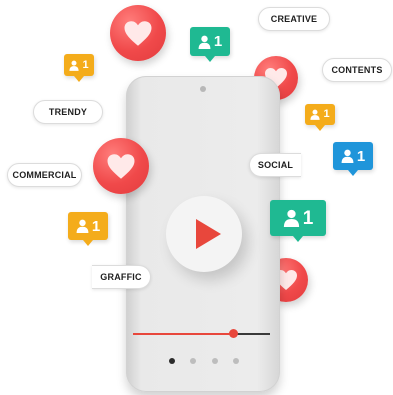 The height and width of the screenshot is (395, 393). I want to click on follower-badge-teal-big: 1, so click(298, 221).